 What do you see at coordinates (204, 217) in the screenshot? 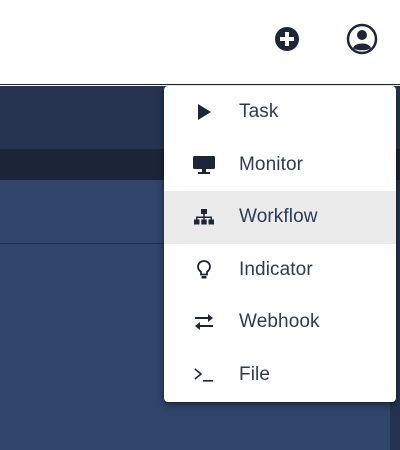
I see `sitemap-icon` at bounding box center [204, 217].